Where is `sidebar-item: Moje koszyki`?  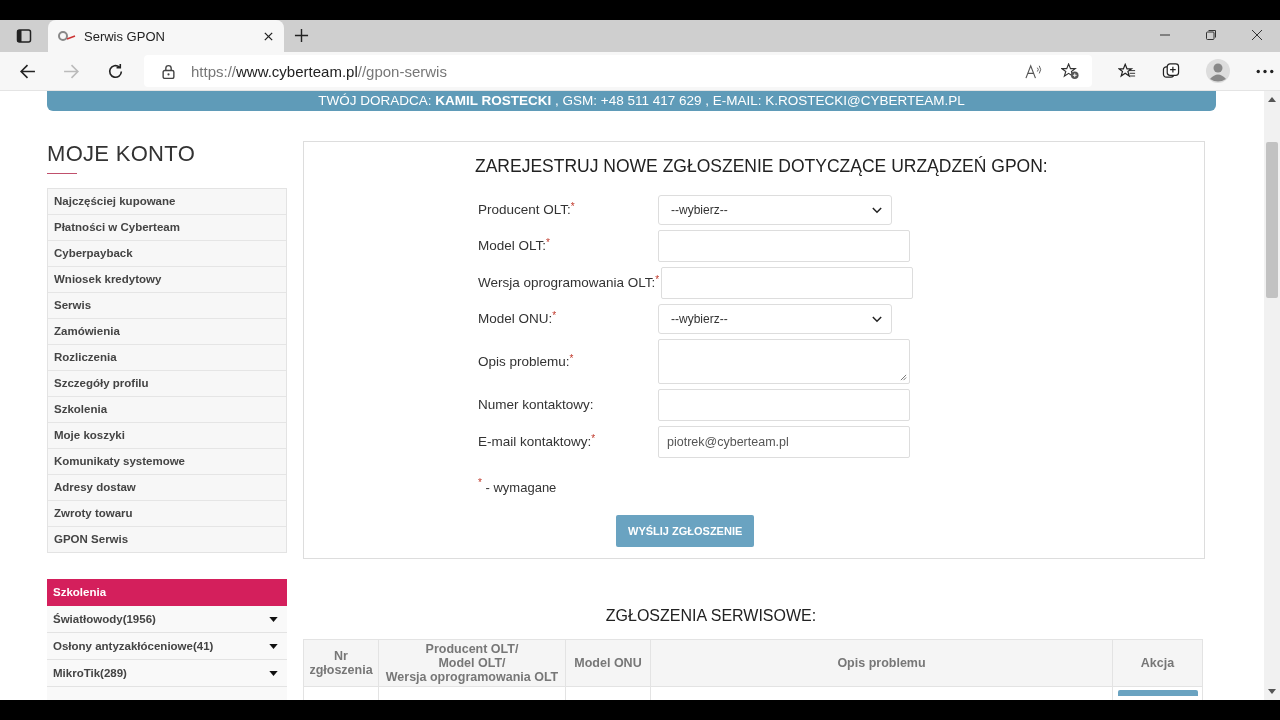
sidebar-item: Moje koszyki is located at coordinates (167, 435).